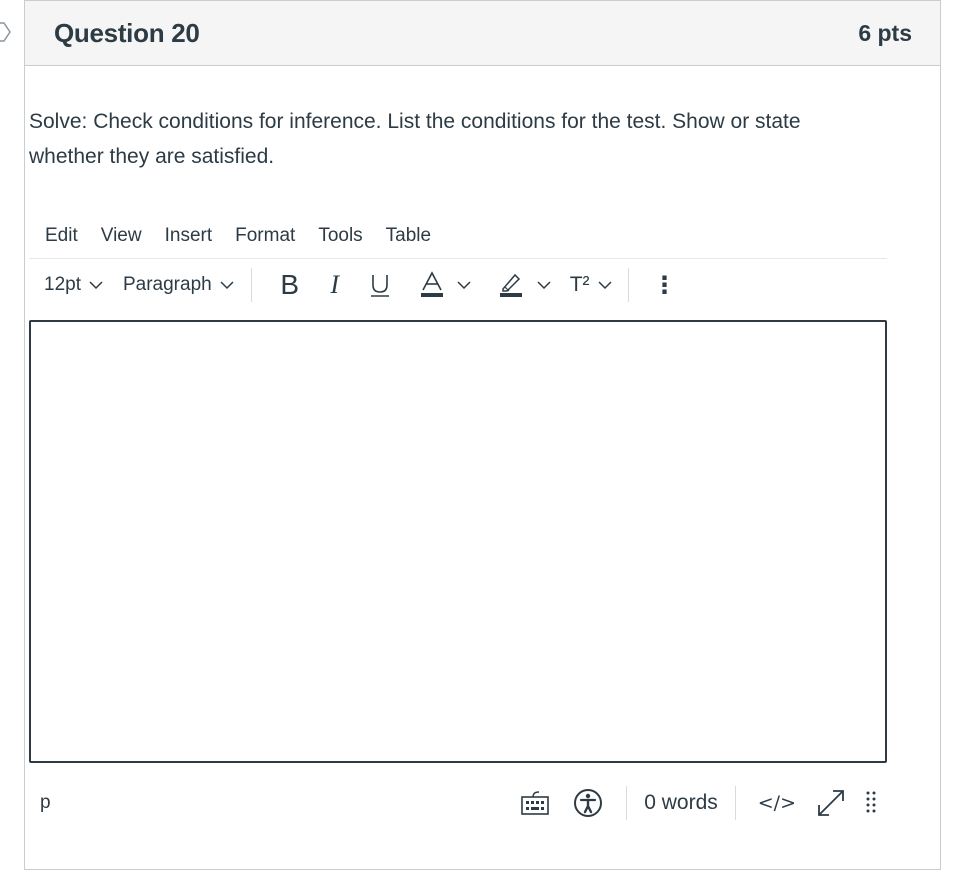  I want to click on more-options-button: ⋮, so click(664, 285).